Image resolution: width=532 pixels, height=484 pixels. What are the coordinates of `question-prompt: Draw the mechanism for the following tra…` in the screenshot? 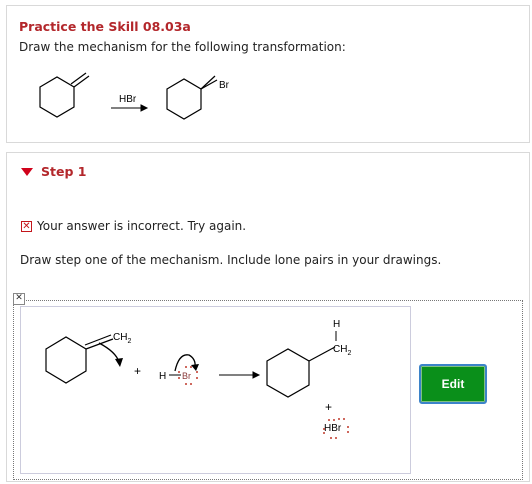 It's located at (182, 47).